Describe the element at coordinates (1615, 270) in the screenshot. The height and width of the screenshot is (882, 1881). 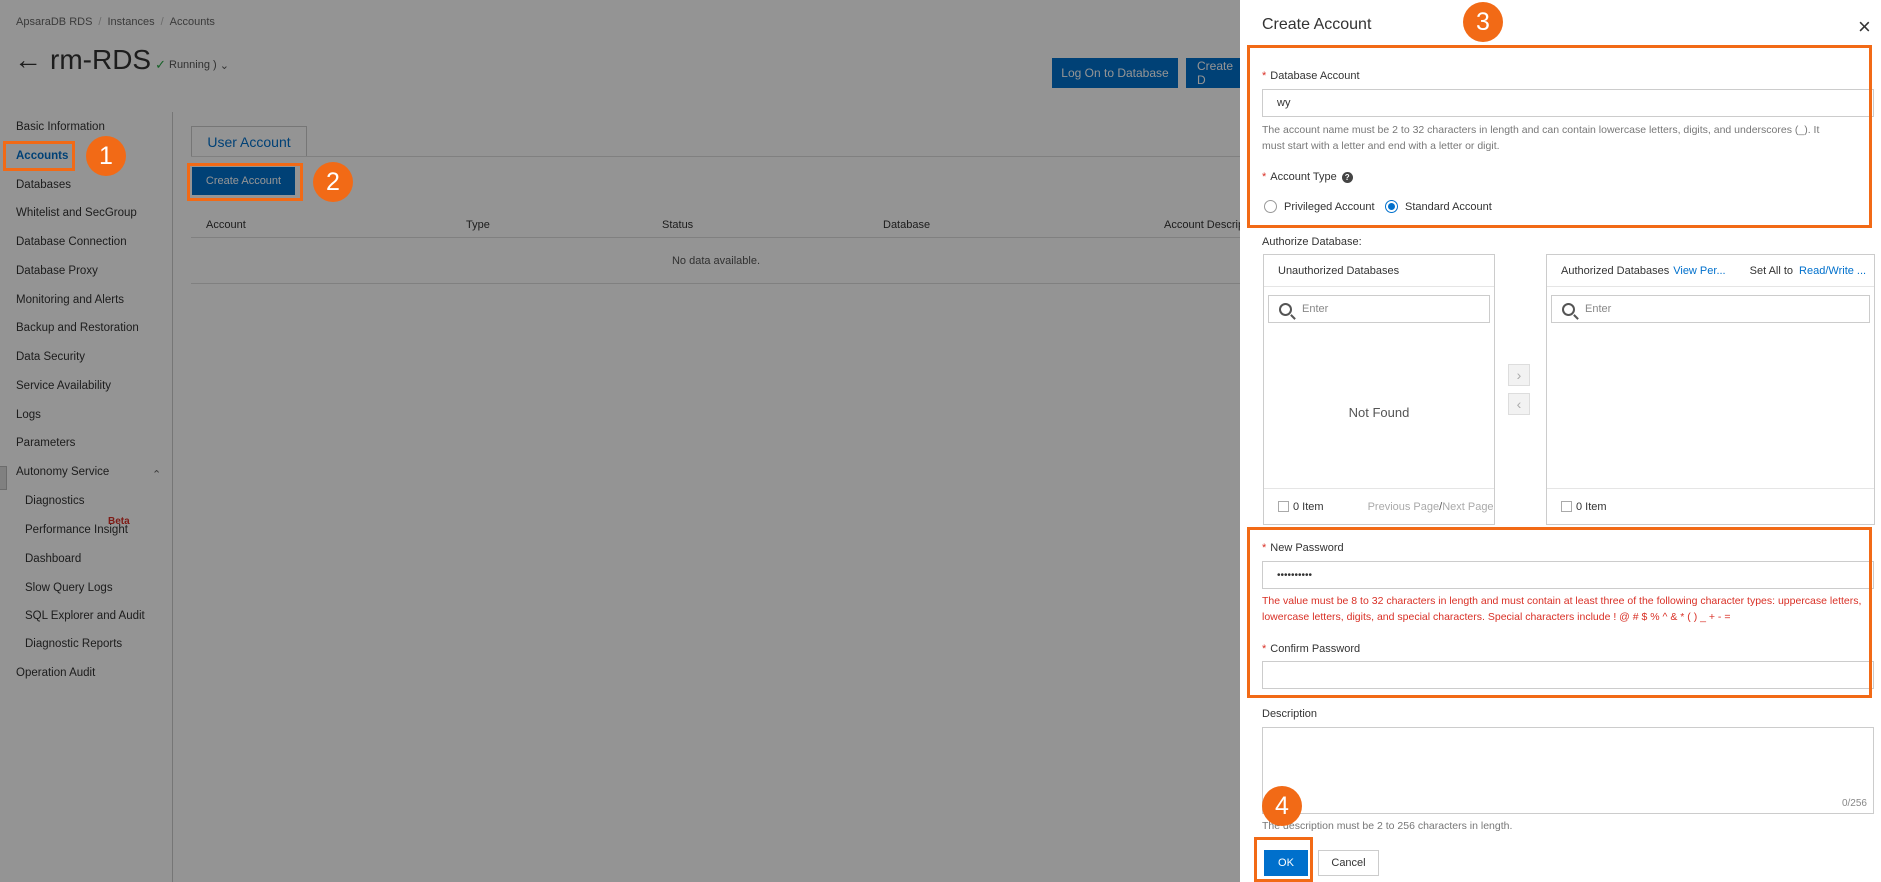
I see `authorized-panel-title: Authorized Databases` at that location.